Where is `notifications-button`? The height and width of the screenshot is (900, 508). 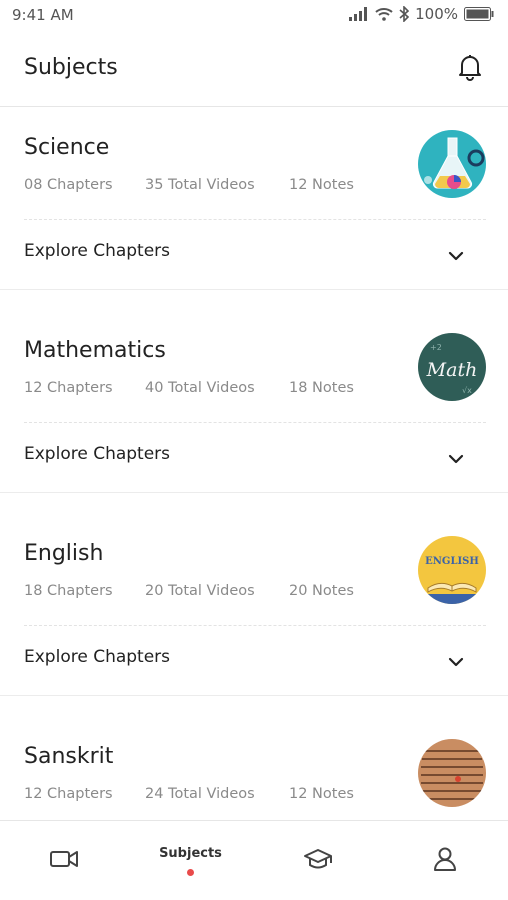
notifications-button is located at coordinates (470, 69).